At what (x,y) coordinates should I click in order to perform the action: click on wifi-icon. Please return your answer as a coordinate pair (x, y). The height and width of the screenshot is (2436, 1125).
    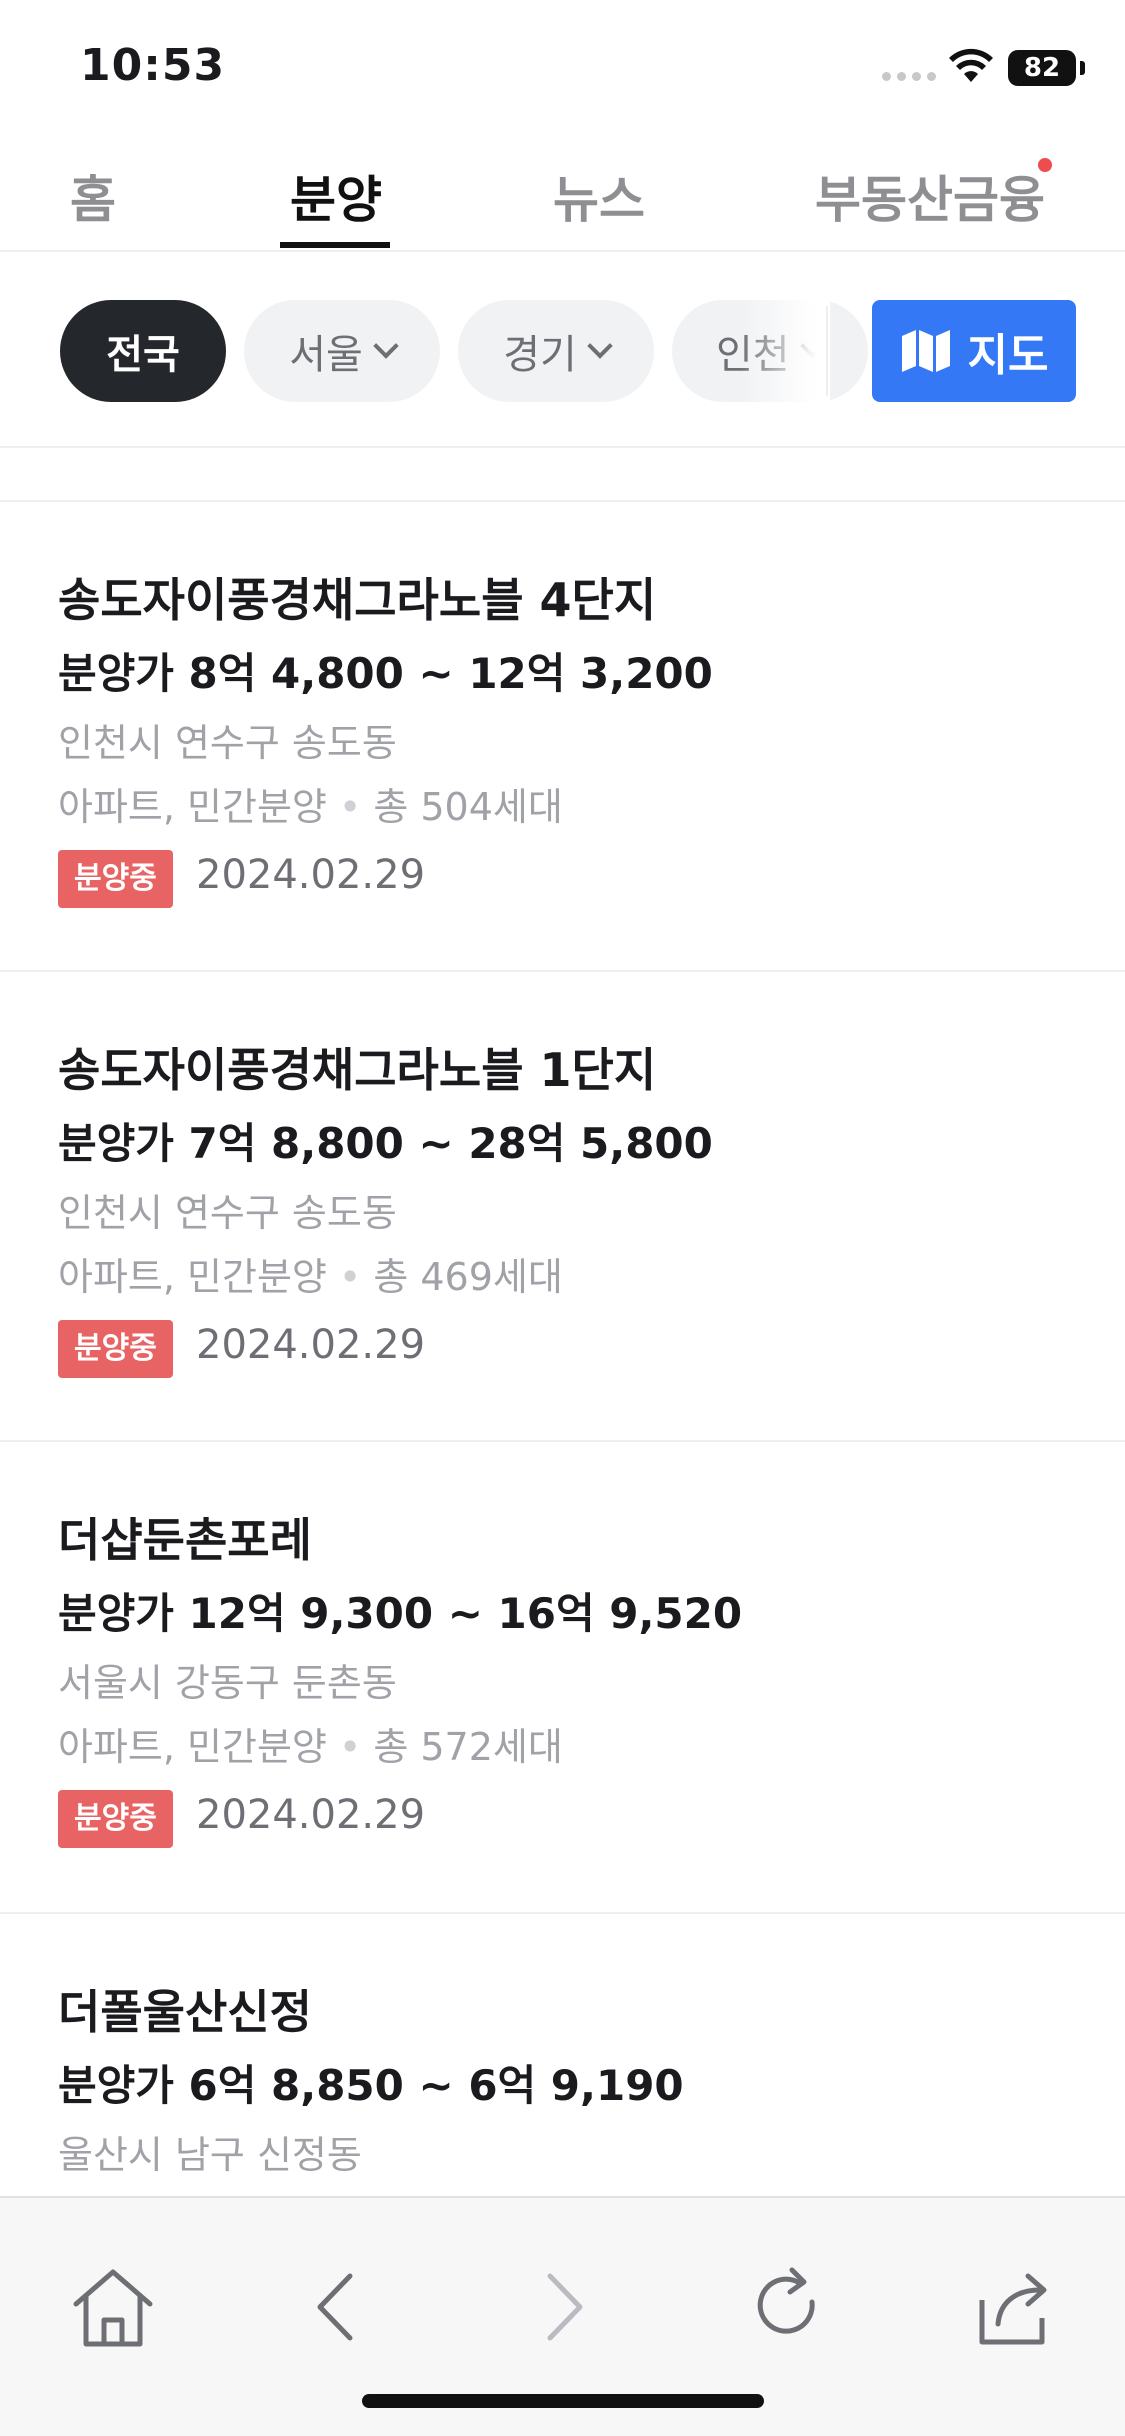
    Looking at the image, I should click on (971, 65).